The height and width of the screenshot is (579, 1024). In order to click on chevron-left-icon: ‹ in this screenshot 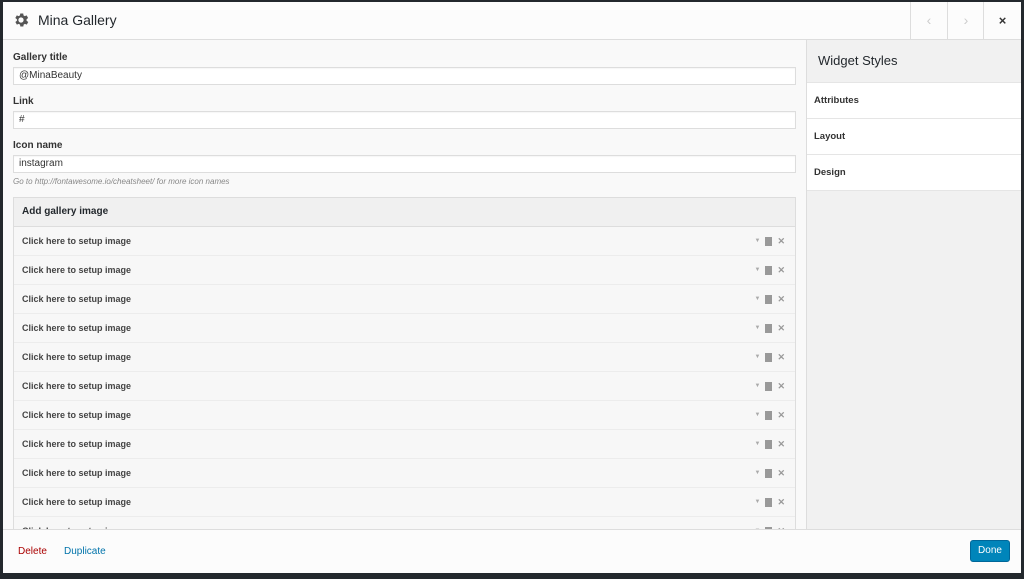, I will do `click(929, 20)`.